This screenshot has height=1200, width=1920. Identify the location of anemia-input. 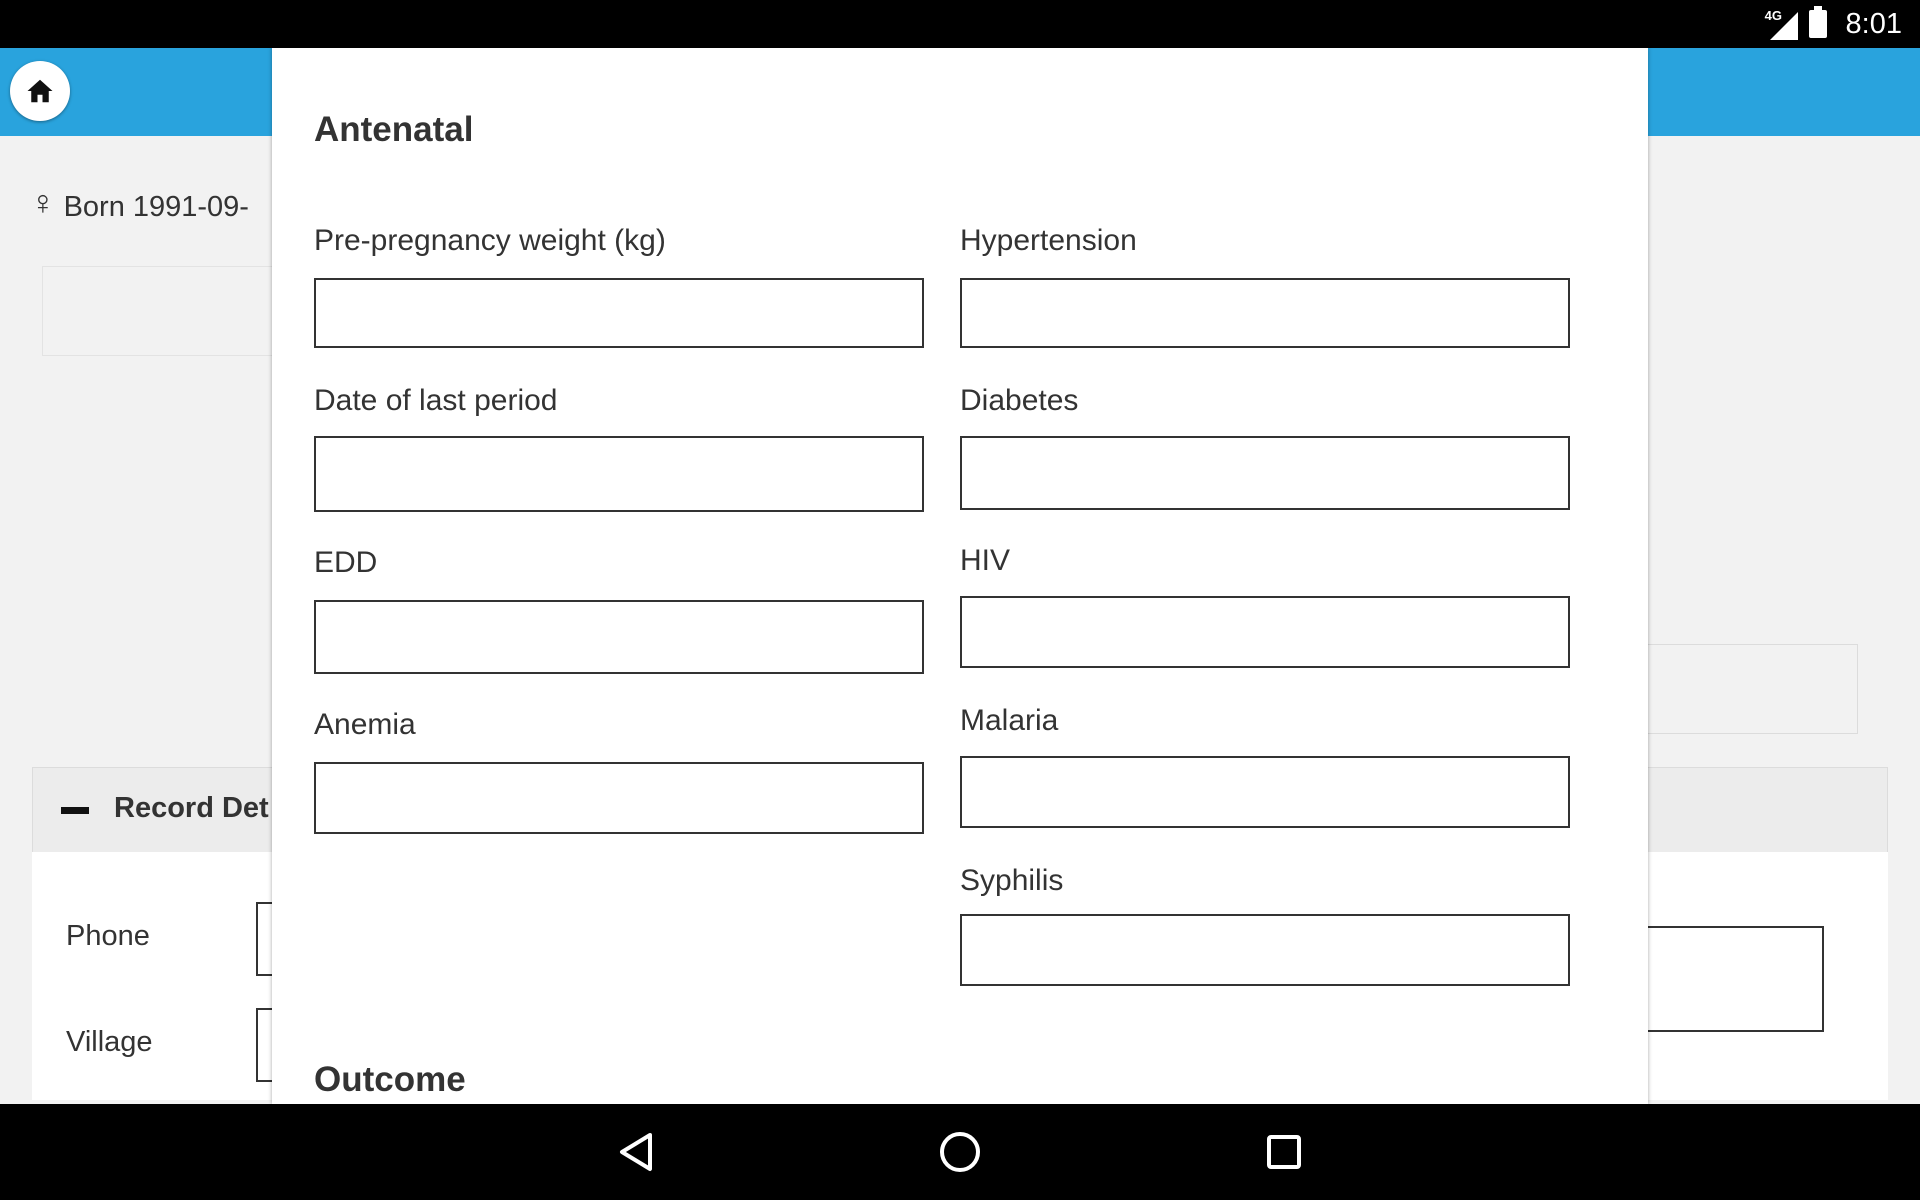
(619, 798).